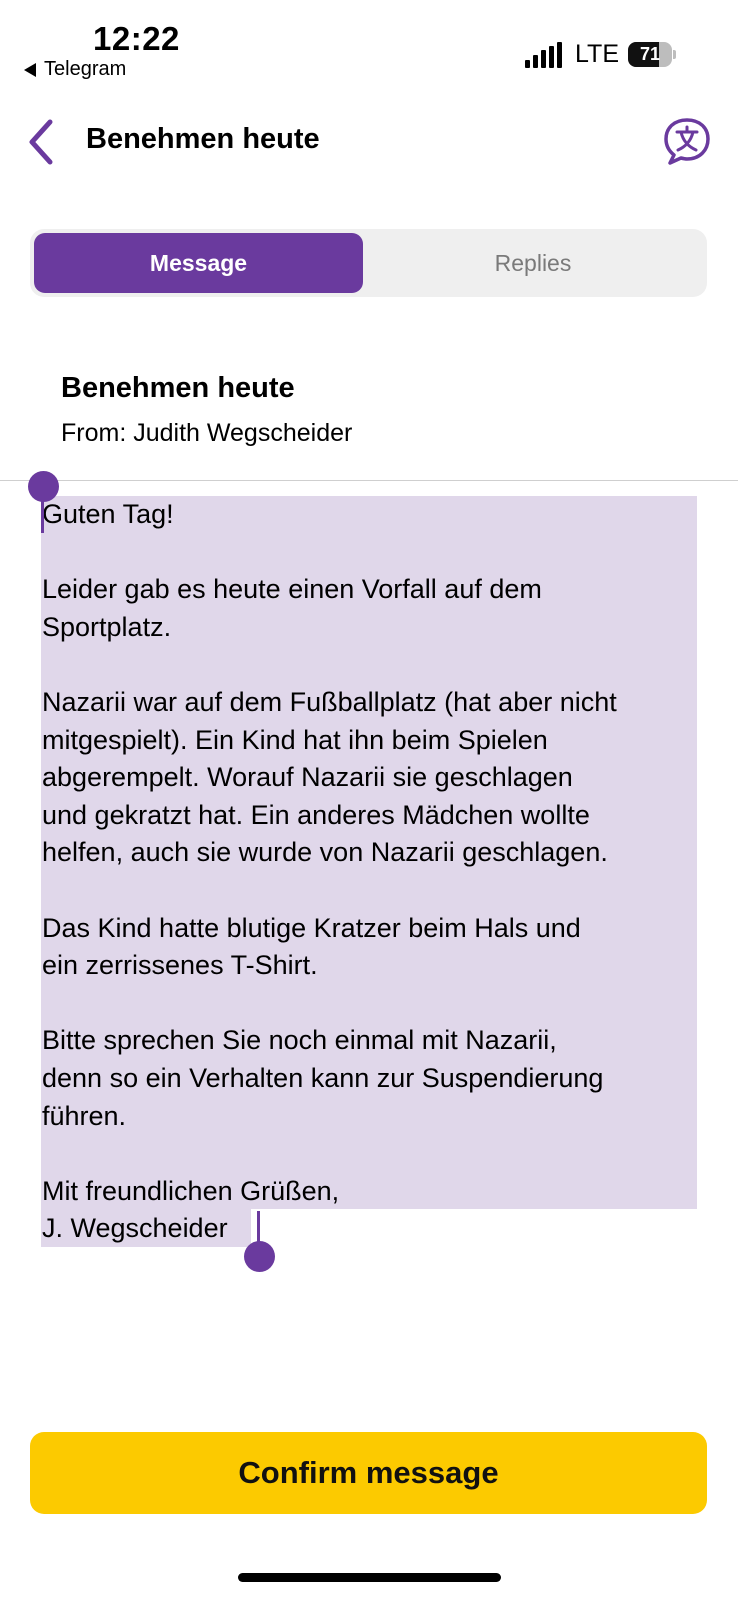 This screenshot has height=1600, width=738. What do you see at coordinates (207, 433) in the screenshot?
I see `message-sender: From: Judith Wegscheider` at bounding box center [207, 433].